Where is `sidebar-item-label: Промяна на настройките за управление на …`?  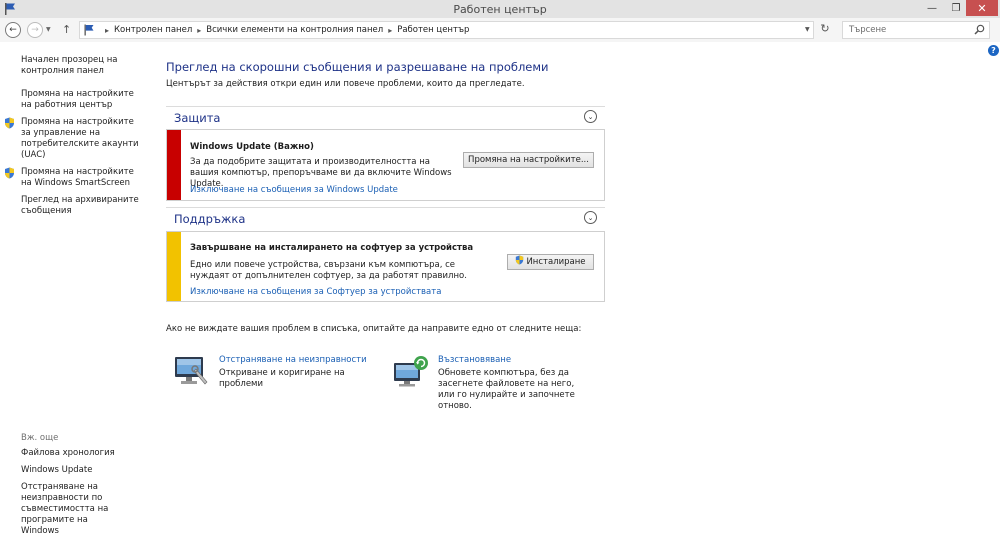 sidebar-item-label: Промяна на настройките за управление на … is located at coordinates (80, 138).